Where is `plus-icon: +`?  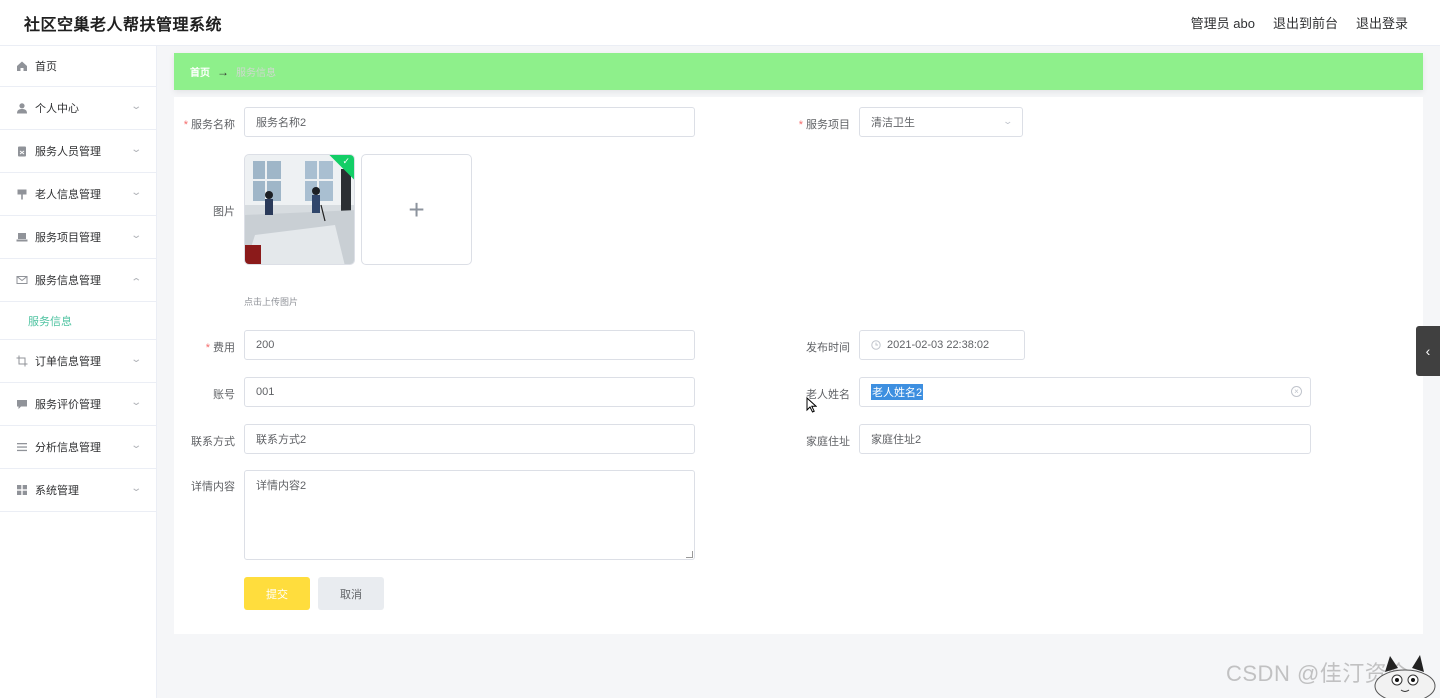 plus-icon: + is located at coordinates (416, 209).